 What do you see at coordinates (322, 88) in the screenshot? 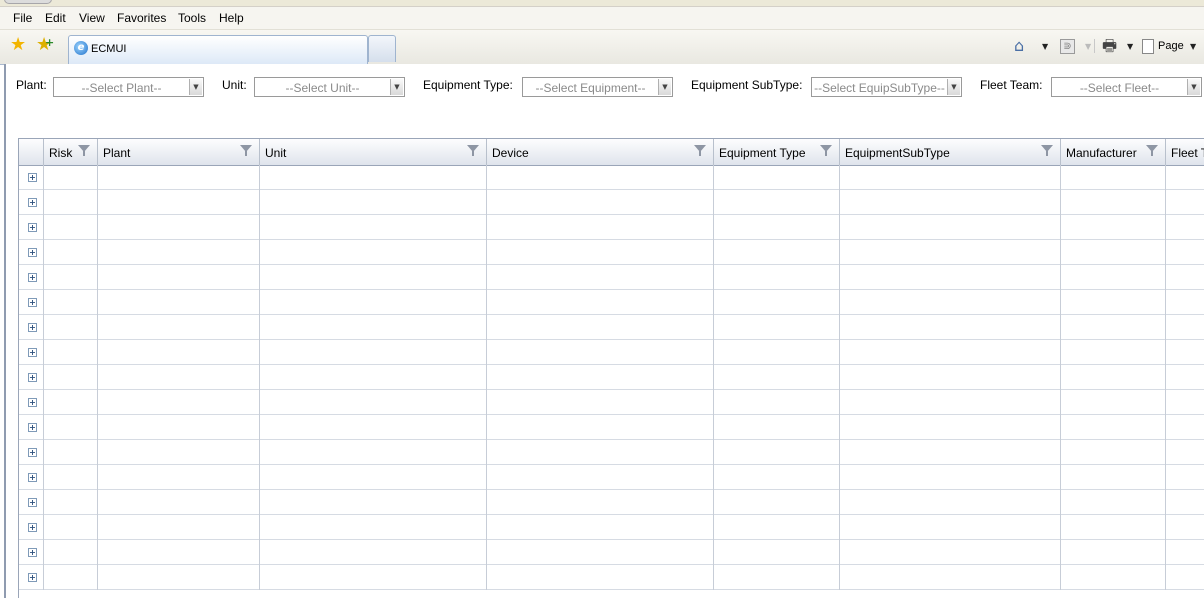
I see `unit-select-value: --Select Unit--` at bounding box center [322, 88].